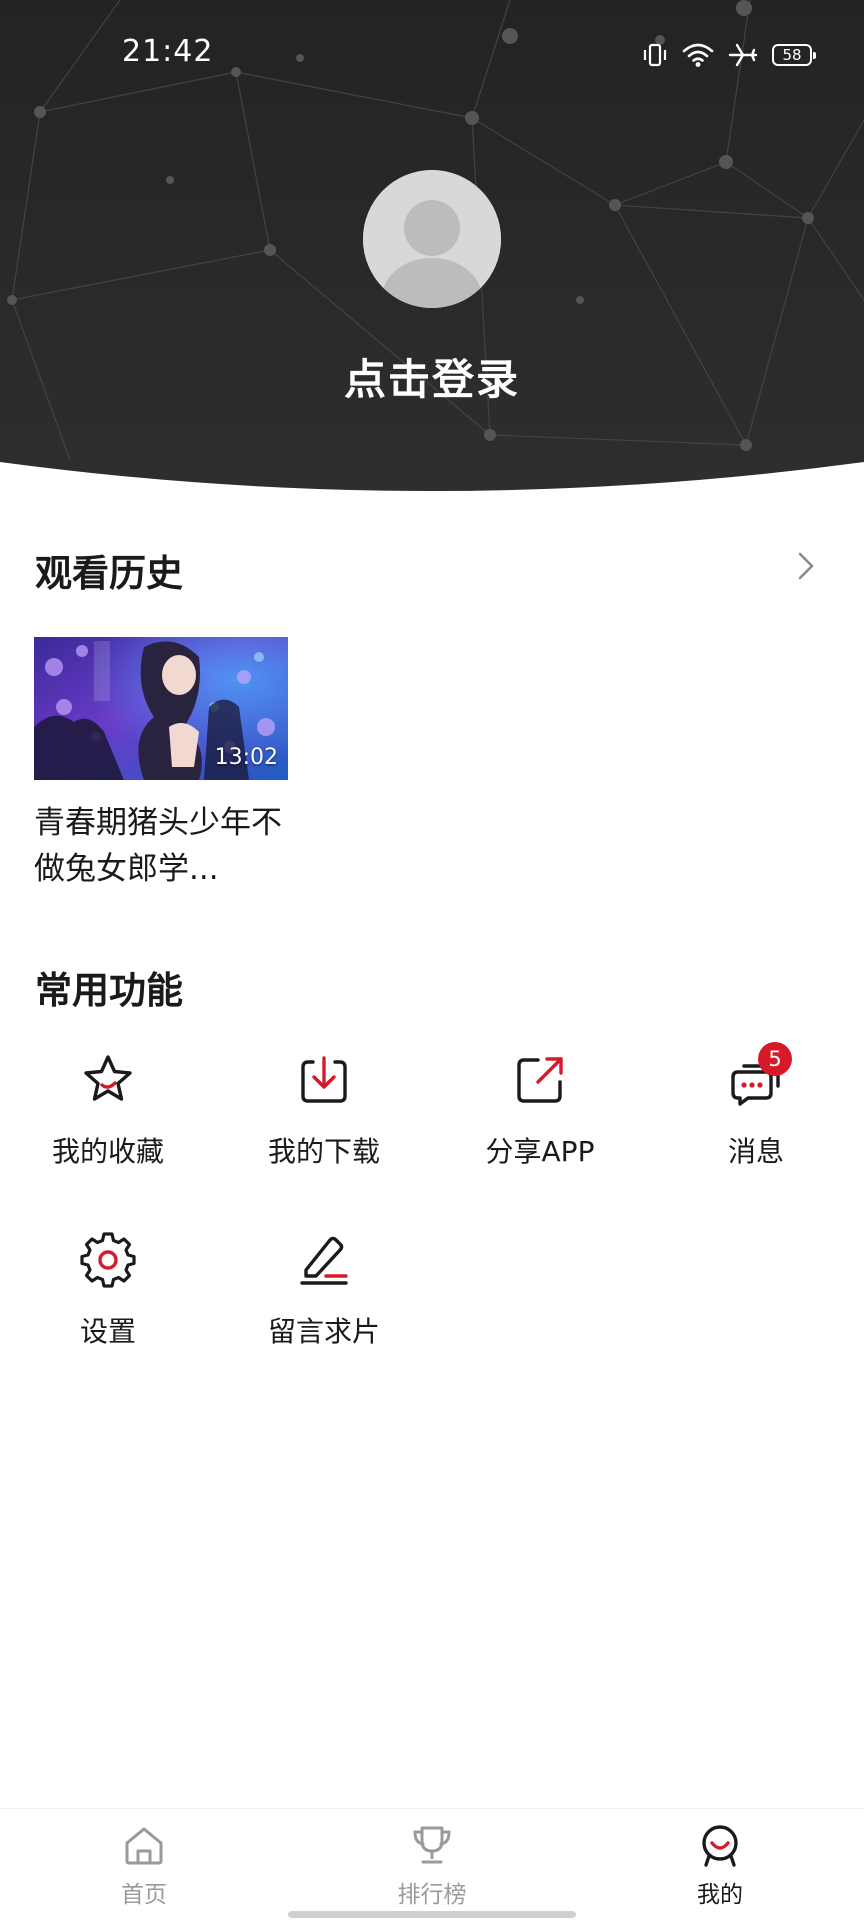 The height and width of the screenshot is (1921, 864). Describe the element at coordinates (108, 1307) in the screenshot. I see `settings-button: 设置` at that location.